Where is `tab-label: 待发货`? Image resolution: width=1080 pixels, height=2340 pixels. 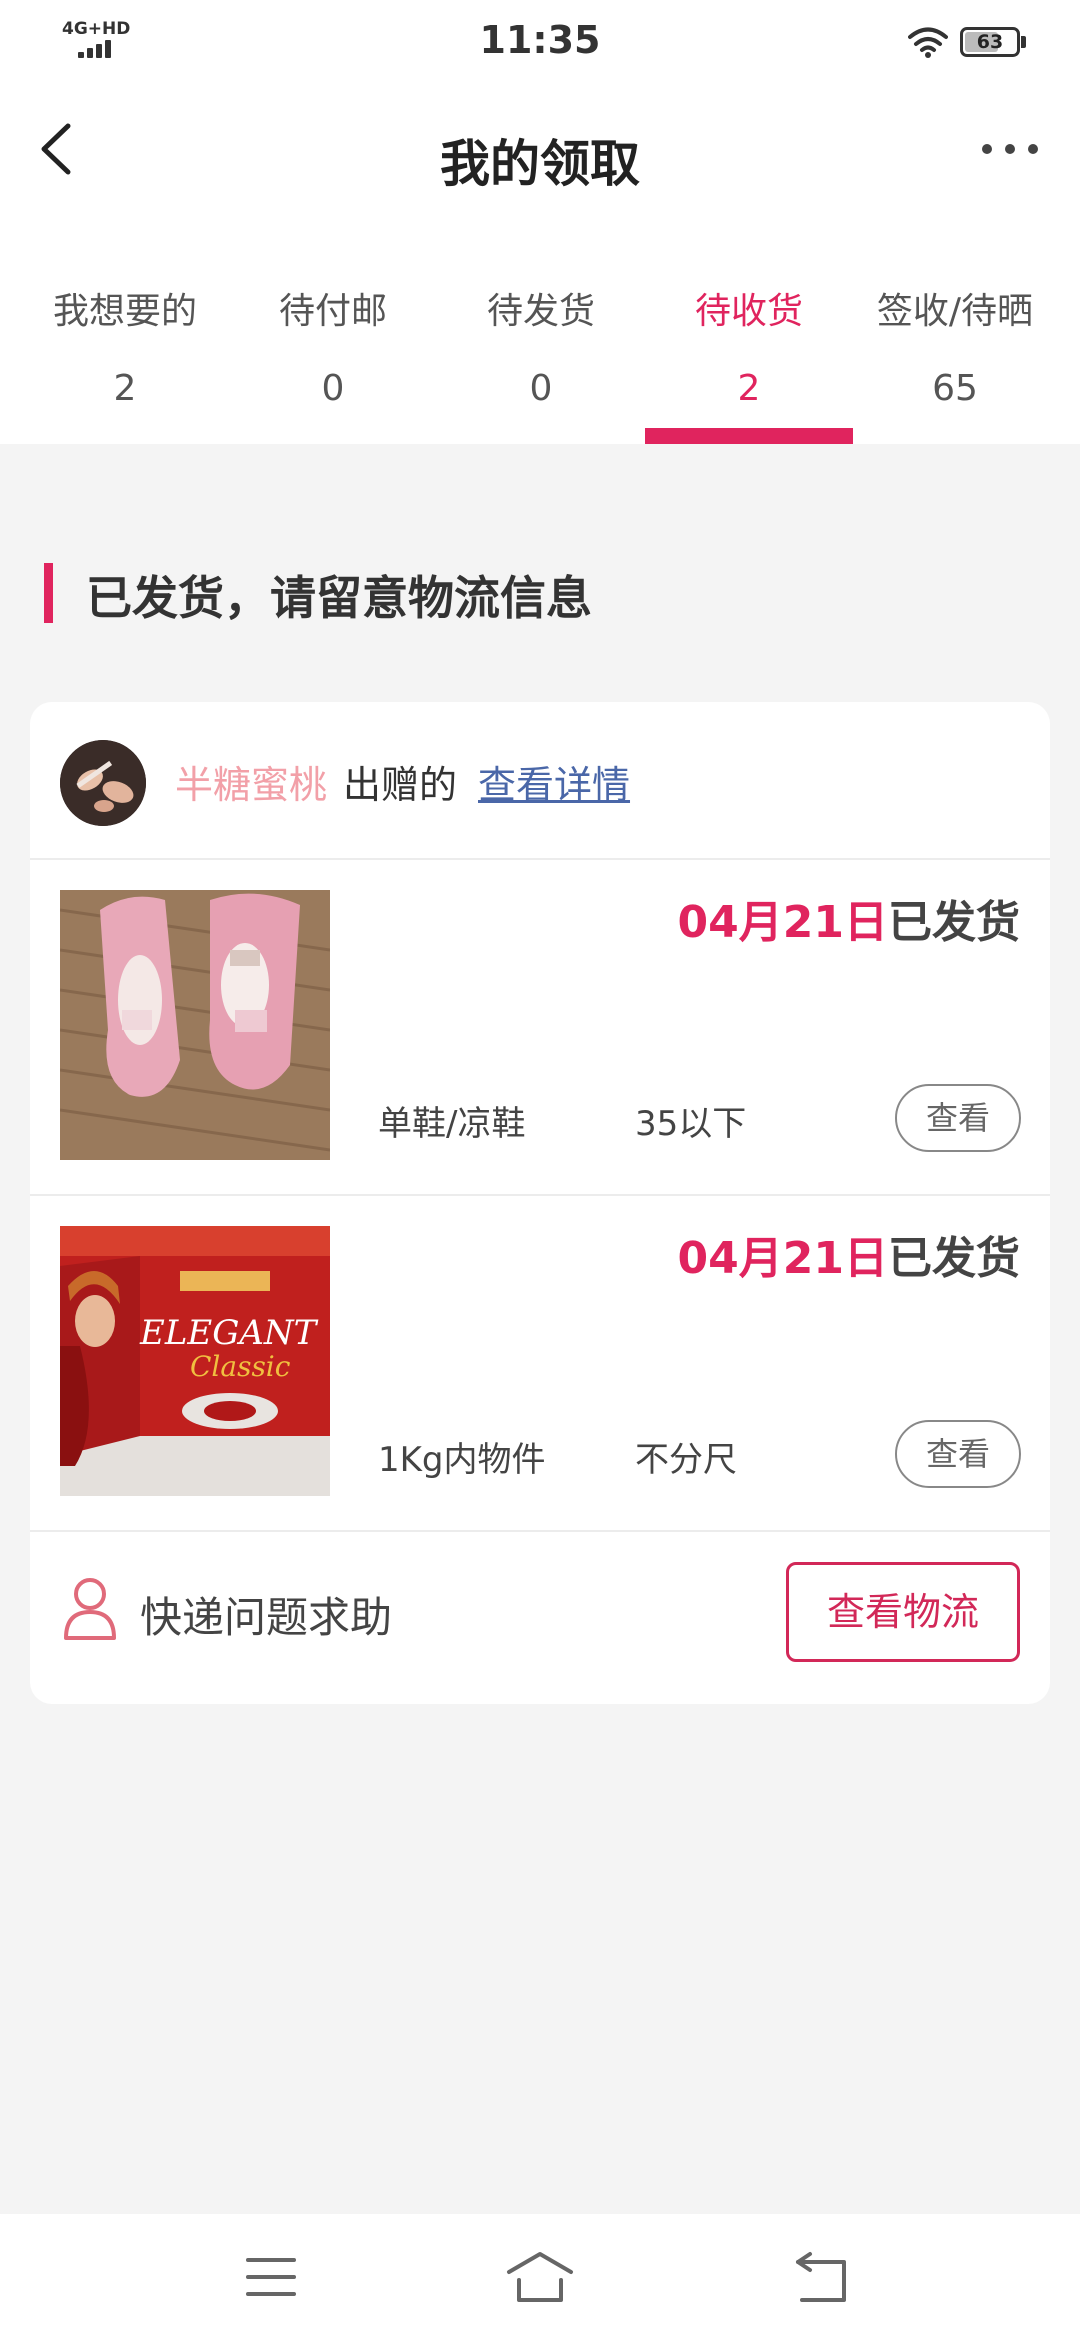
tab-label: 待发货 is located at coordinates (540, 311).